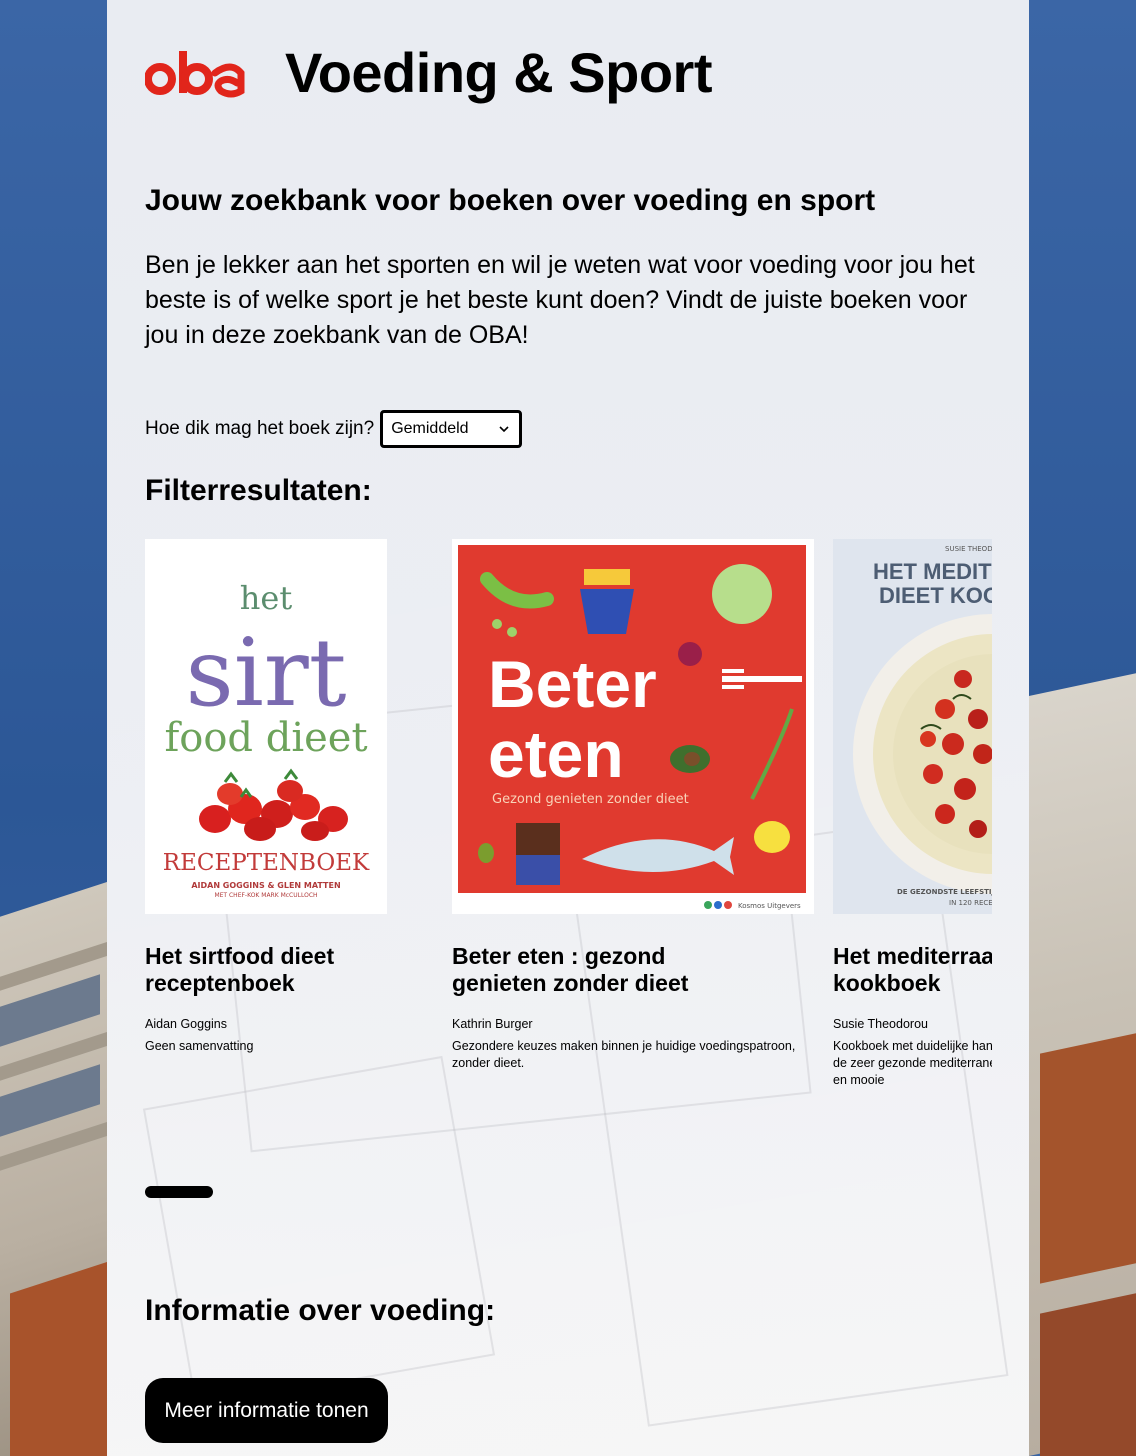 The height and width of the screenshot is (1456, 1136). I want to click on thickness-filter: Hoe dik mag het boek zijn? Gemiddeld, so click(334, 429).